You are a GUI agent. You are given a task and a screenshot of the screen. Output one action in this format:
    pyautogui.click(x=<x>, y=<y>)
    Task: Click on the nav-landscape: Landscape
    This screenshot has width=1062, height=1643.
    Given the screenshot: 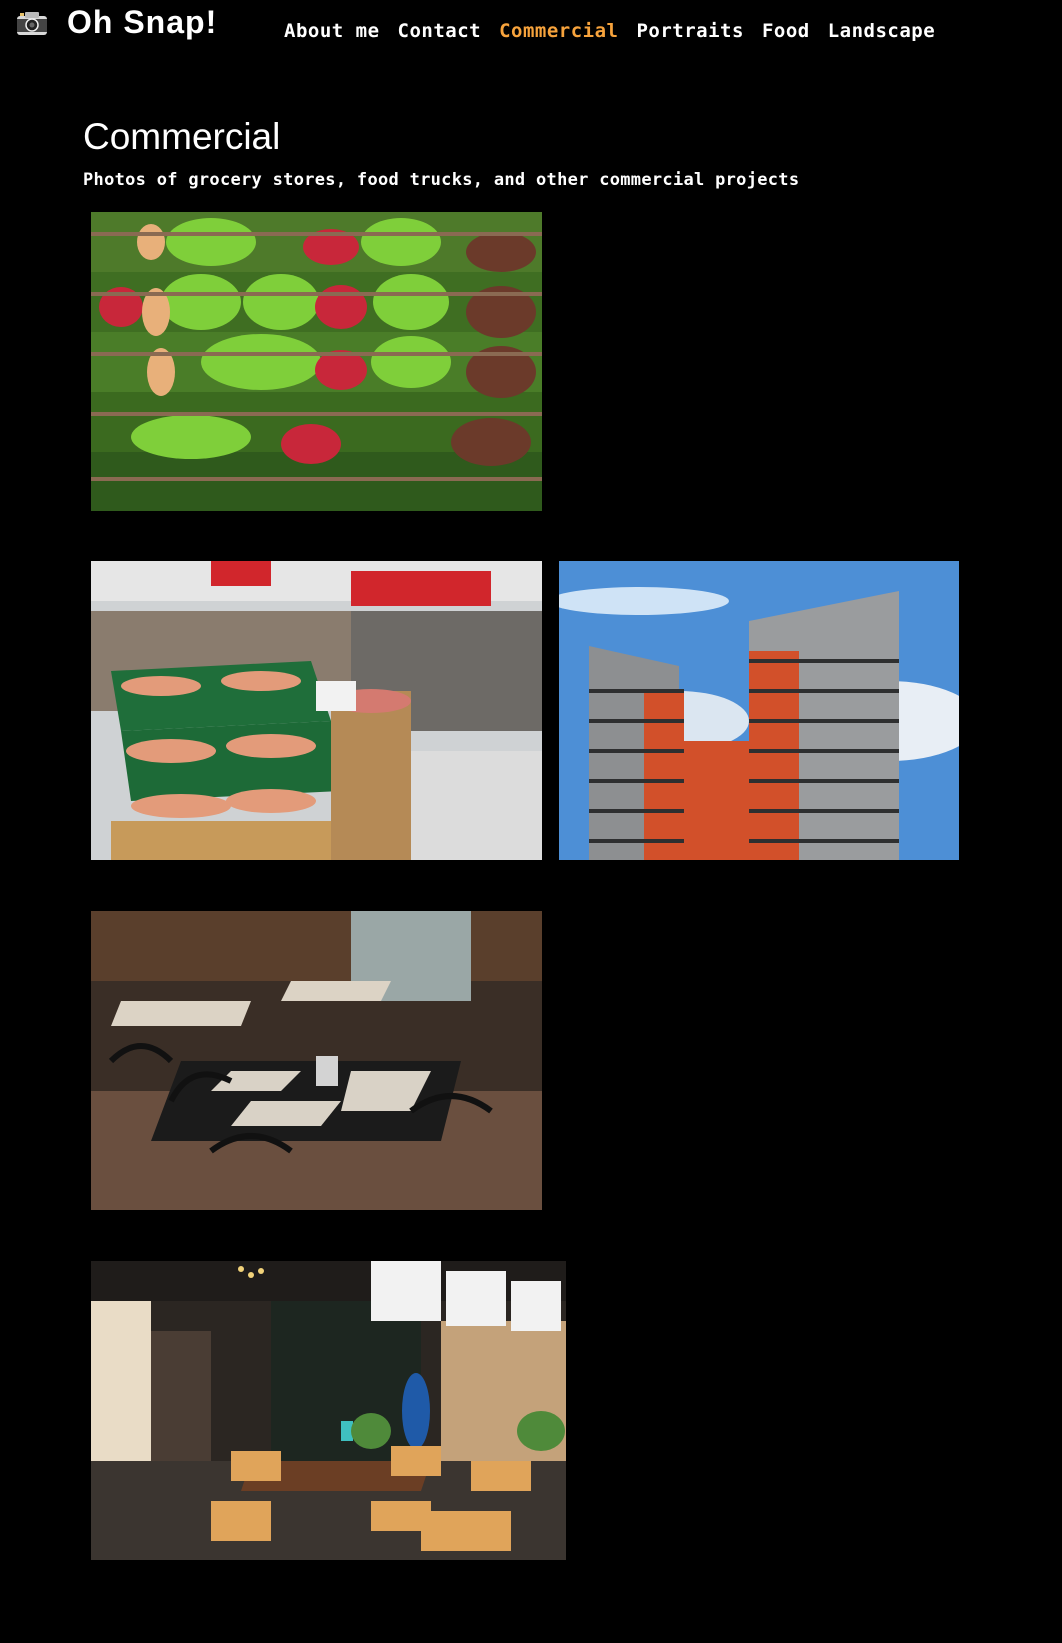 What is the action you would take?
    pyautogui.click(x=881, y=31)
    